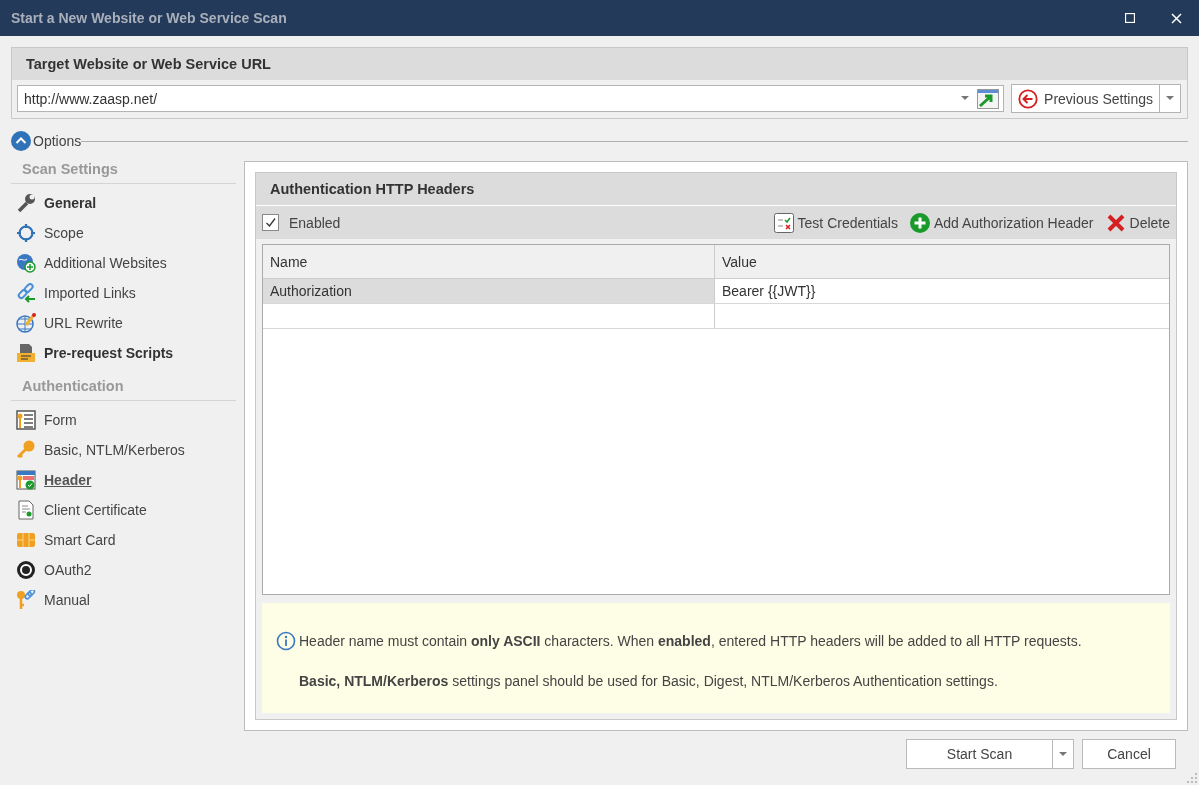 This screenshot has width=1199, height=785. I want to click on section-title: Target Website or Web Service URL, so click(599, 64).